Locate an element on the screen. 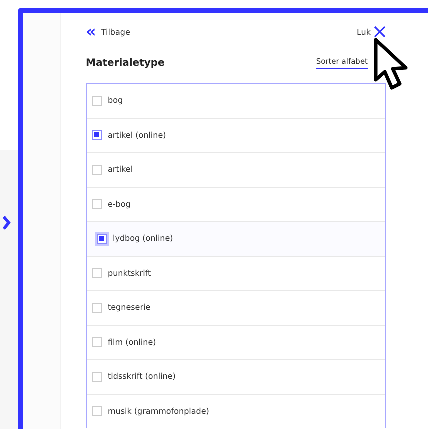  checkbox-option: bog is located at coordinates (236, 101).